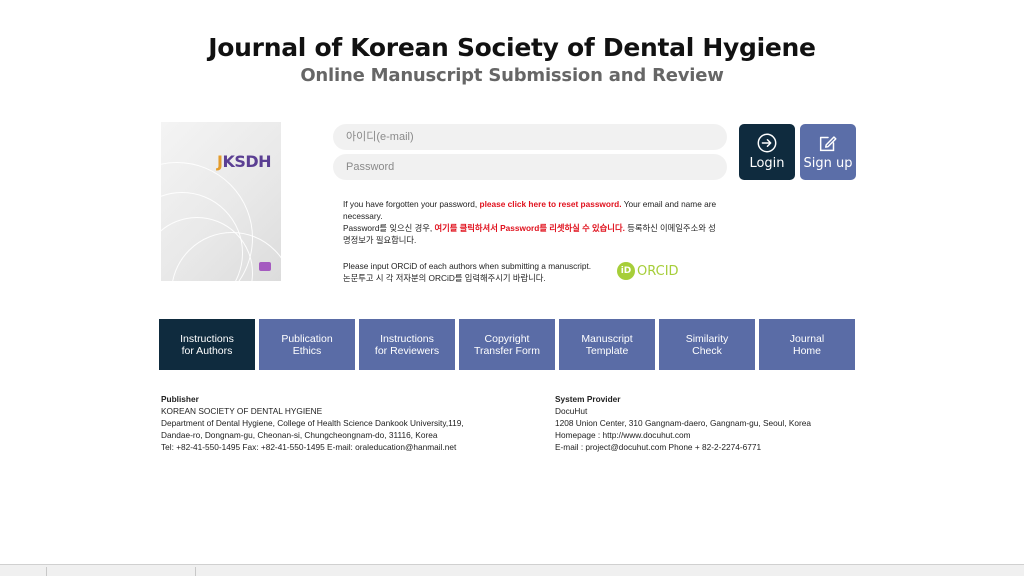  I want to click on nav-publication-ethics: Publication Ethics, so click(307, 344).